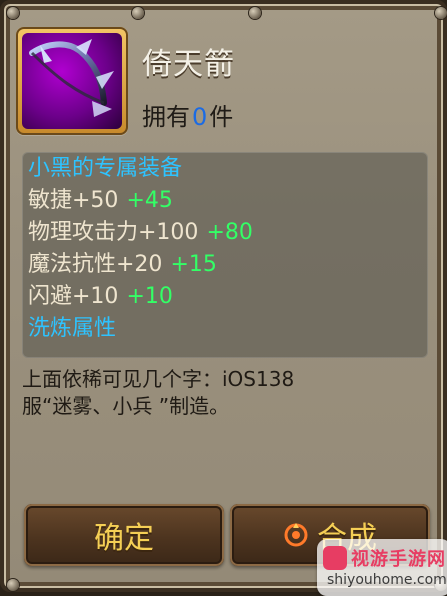 The height and width of the screenshot is (596, 447). I want to click on item-name: 倚天箭, so click(188, 64).